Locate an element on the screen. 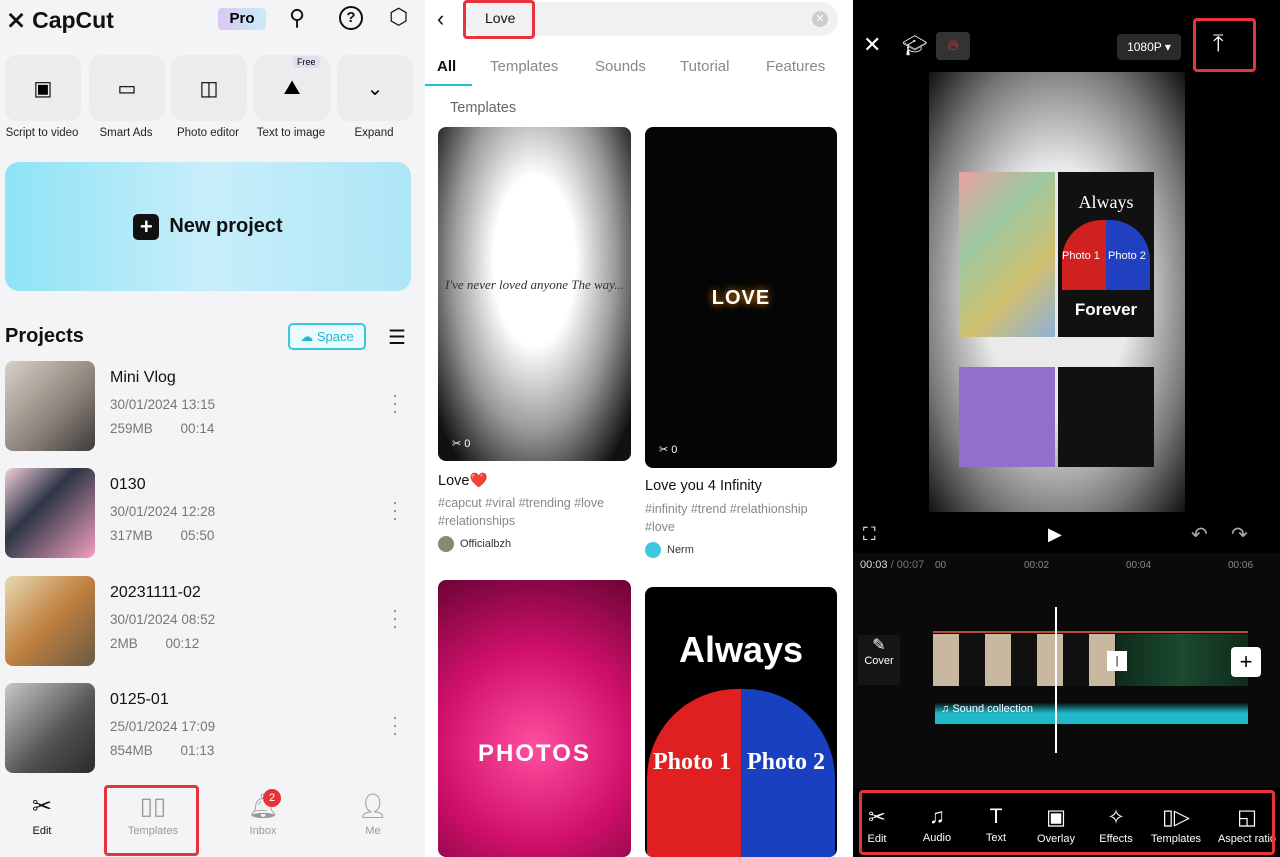  scissors-icon: ✂ is located at coordinates (42, 806).